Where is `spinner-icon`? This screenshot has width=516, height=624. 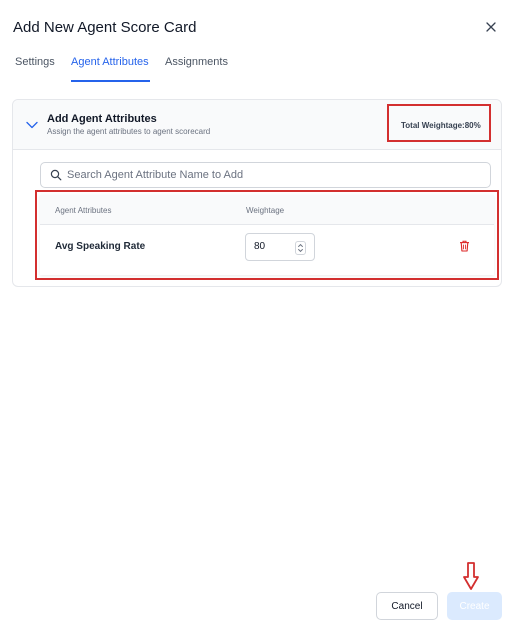 spinner-icon is located at coordinates (300, 248).